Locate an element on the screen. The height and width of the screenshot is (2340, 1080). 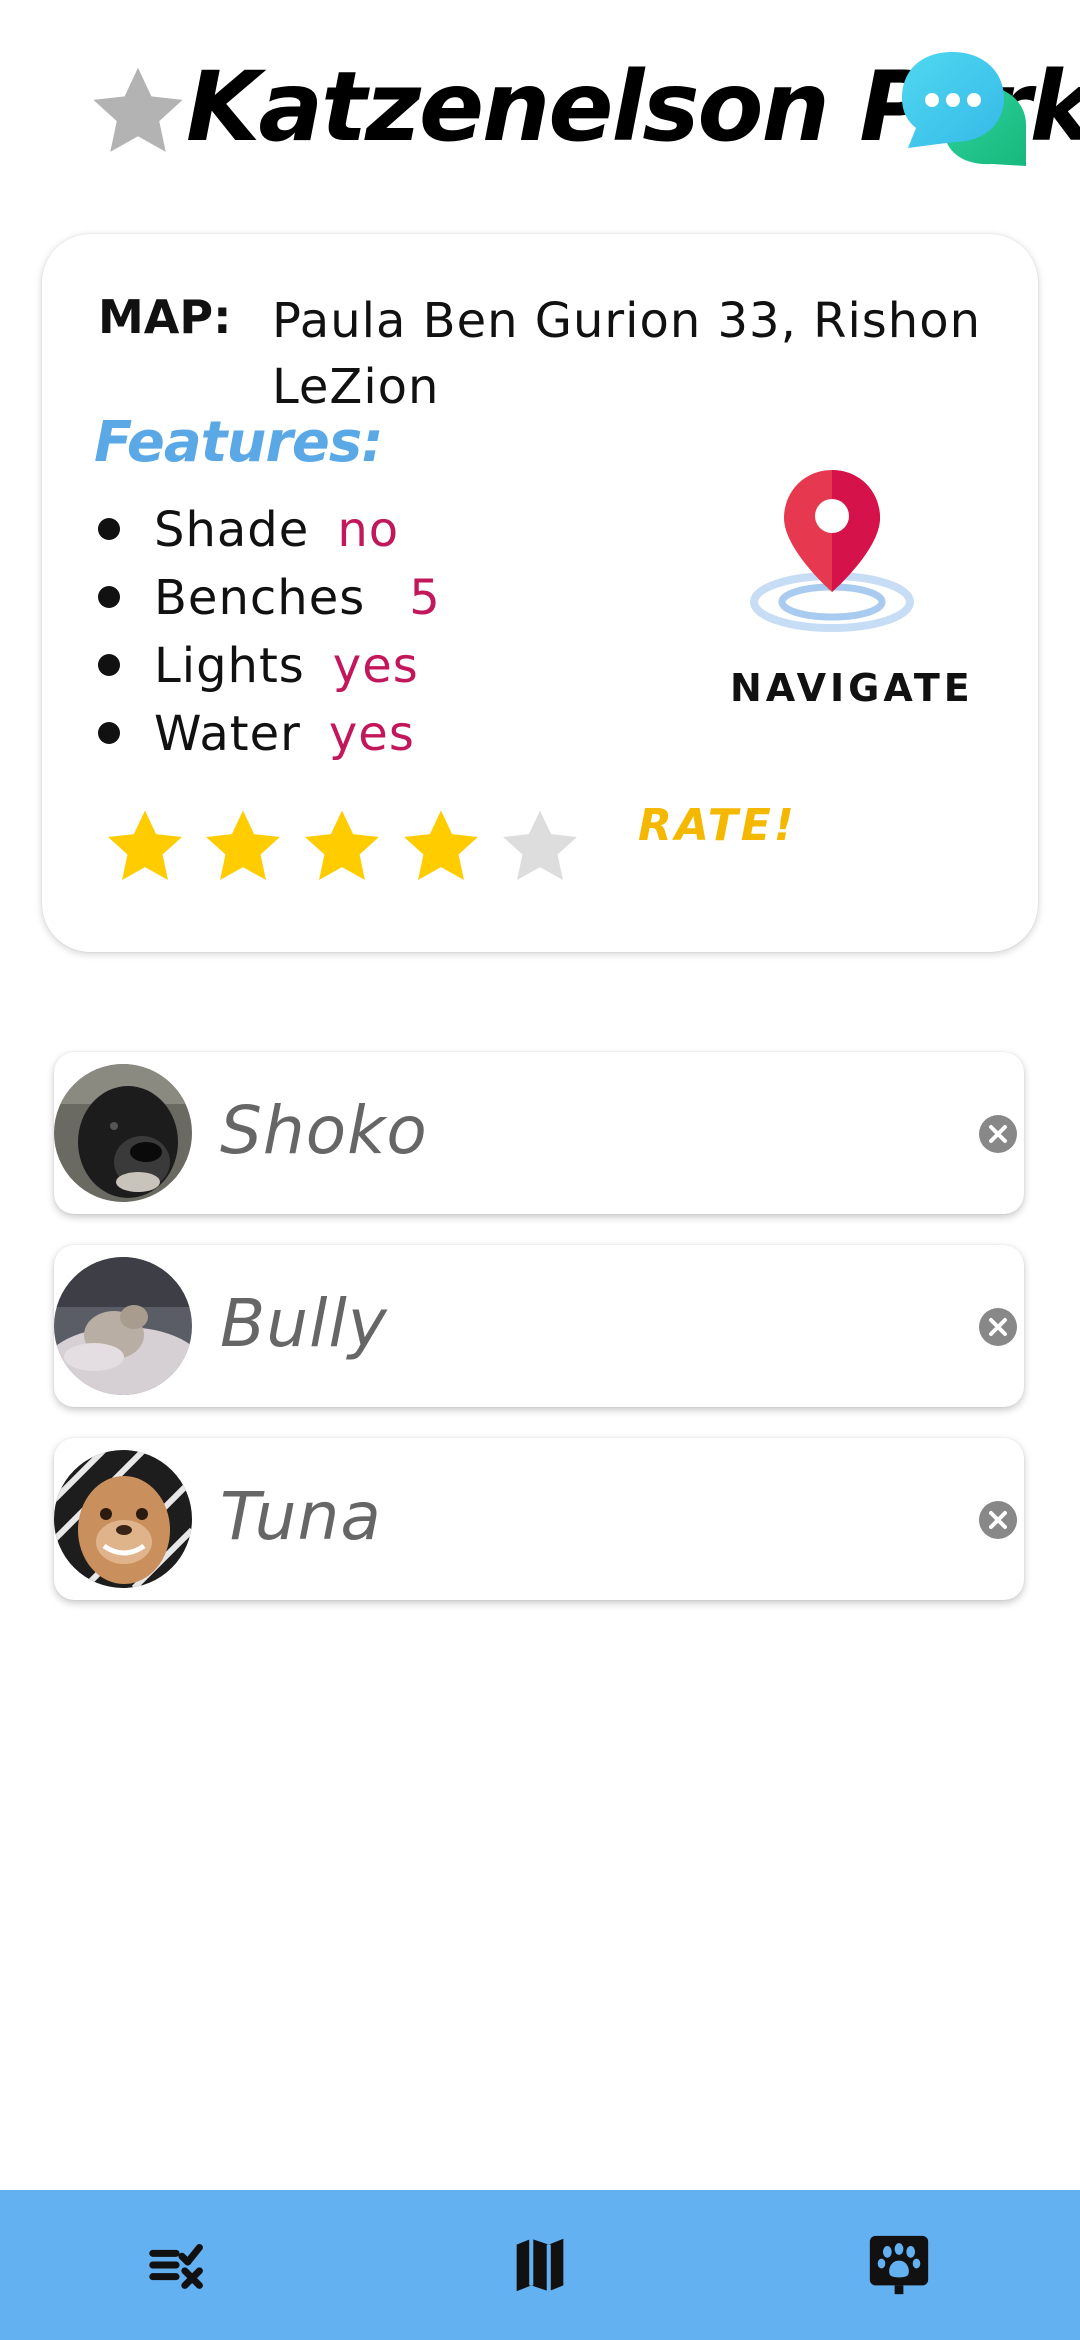
star-empty-icon is located at coordinates (540, 847).